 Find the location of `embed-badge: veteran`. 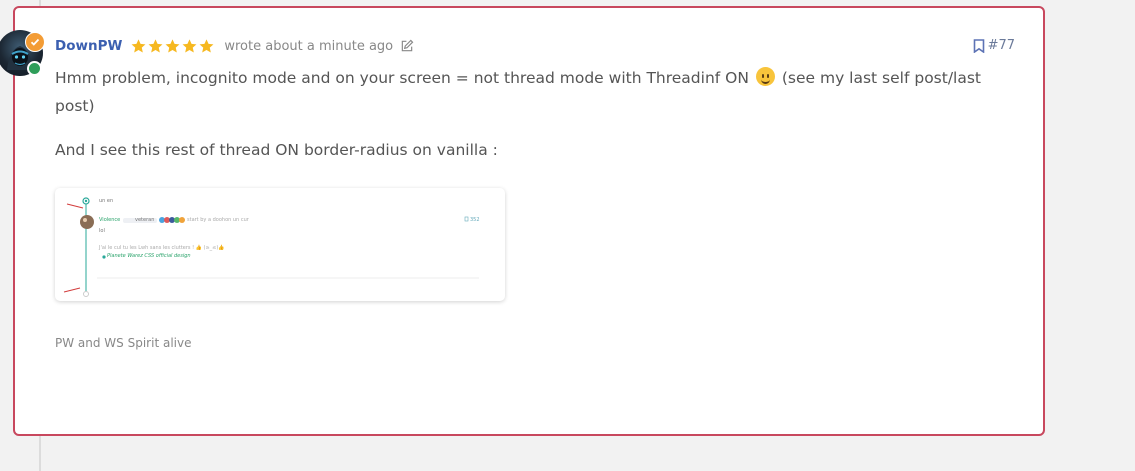

embed-badge: veteran is located at coordinates (145, 220).